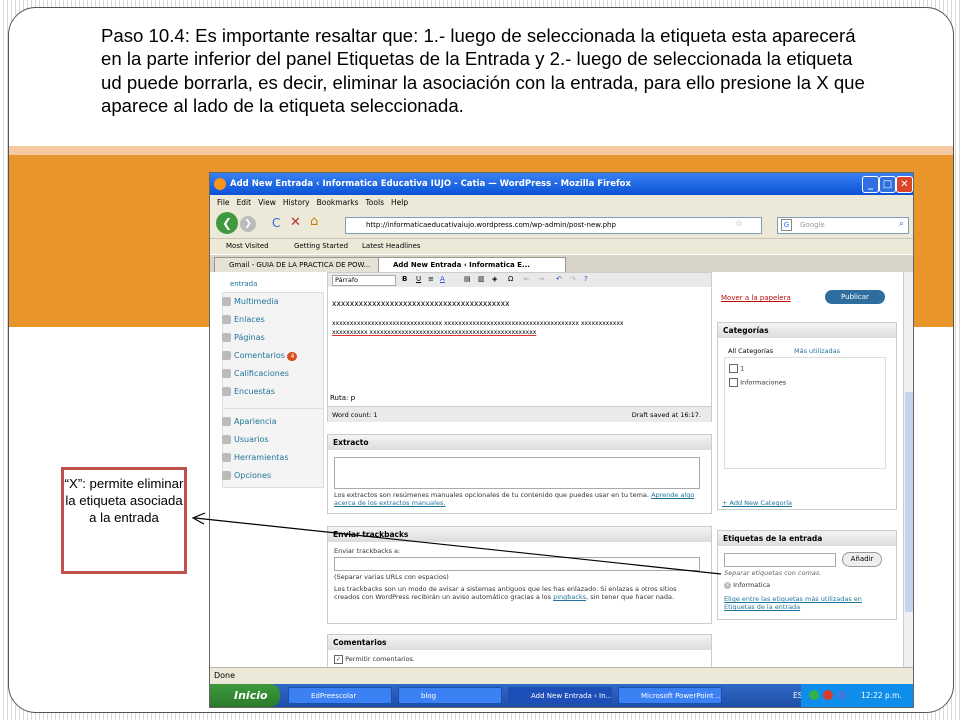  What do you see at coordinates (901, 224) in the screenshot?
I see `search-icon: ⌕` at bounding box center [901, 224].